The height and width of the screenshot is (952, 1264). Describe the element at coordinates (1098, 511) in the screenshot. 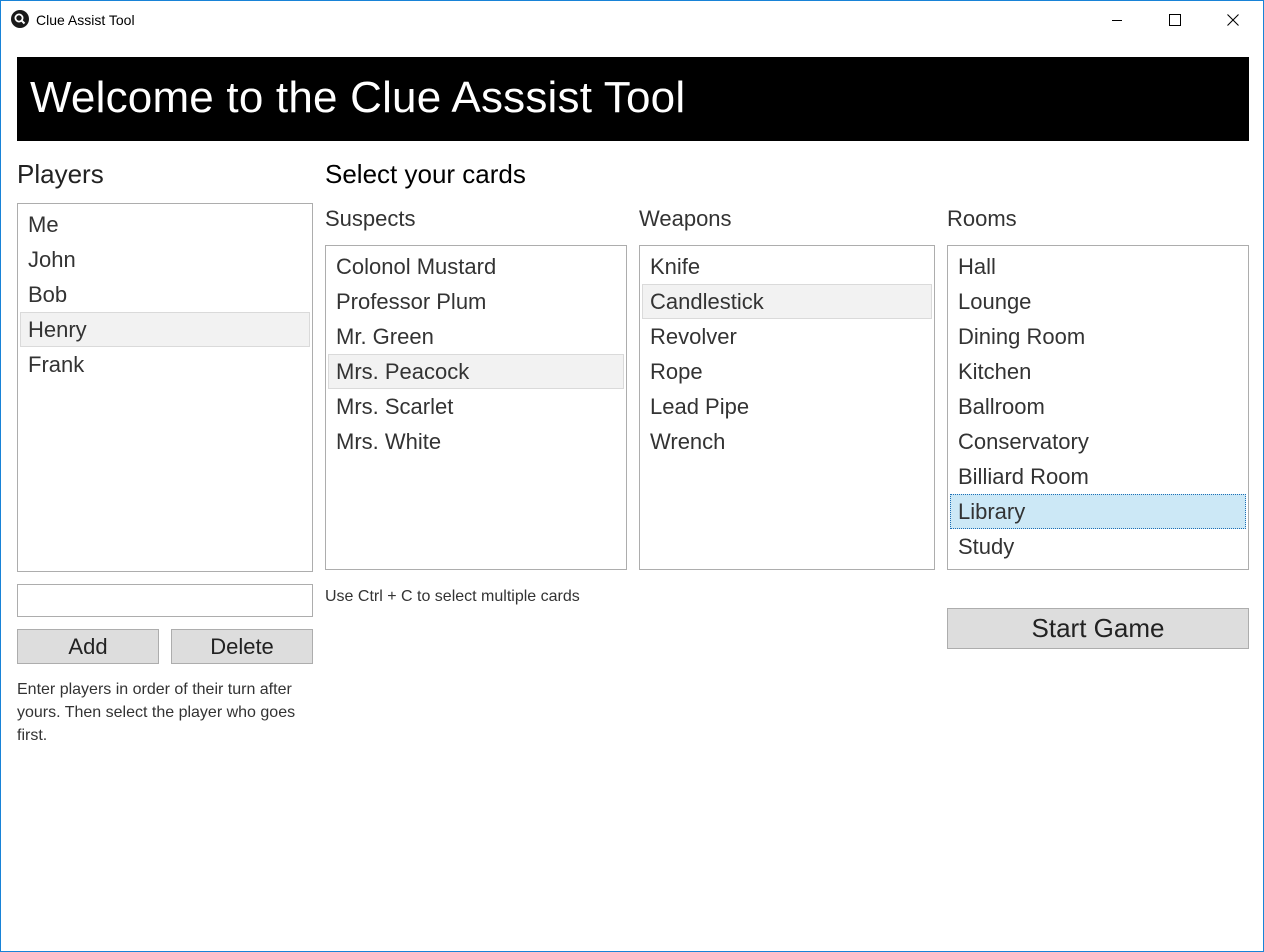

I see `list-item-selected: Library` at that location.